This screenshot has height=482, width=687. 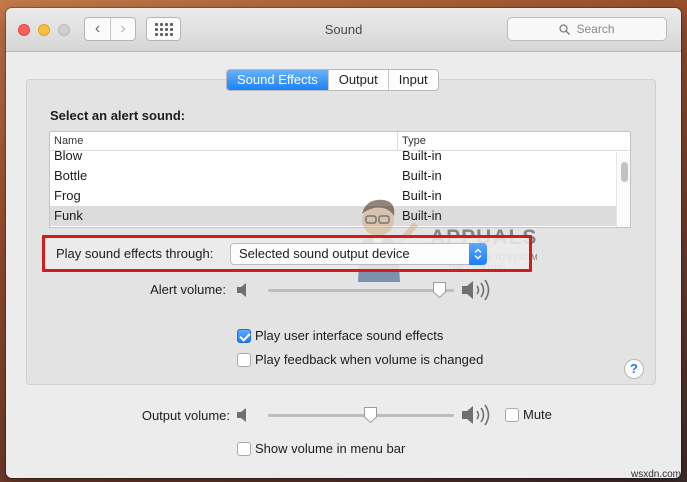 What do you see at coordinates (361, 415) in the screenshot?
I see `output-volume-track` at bounding box center [361, 415].